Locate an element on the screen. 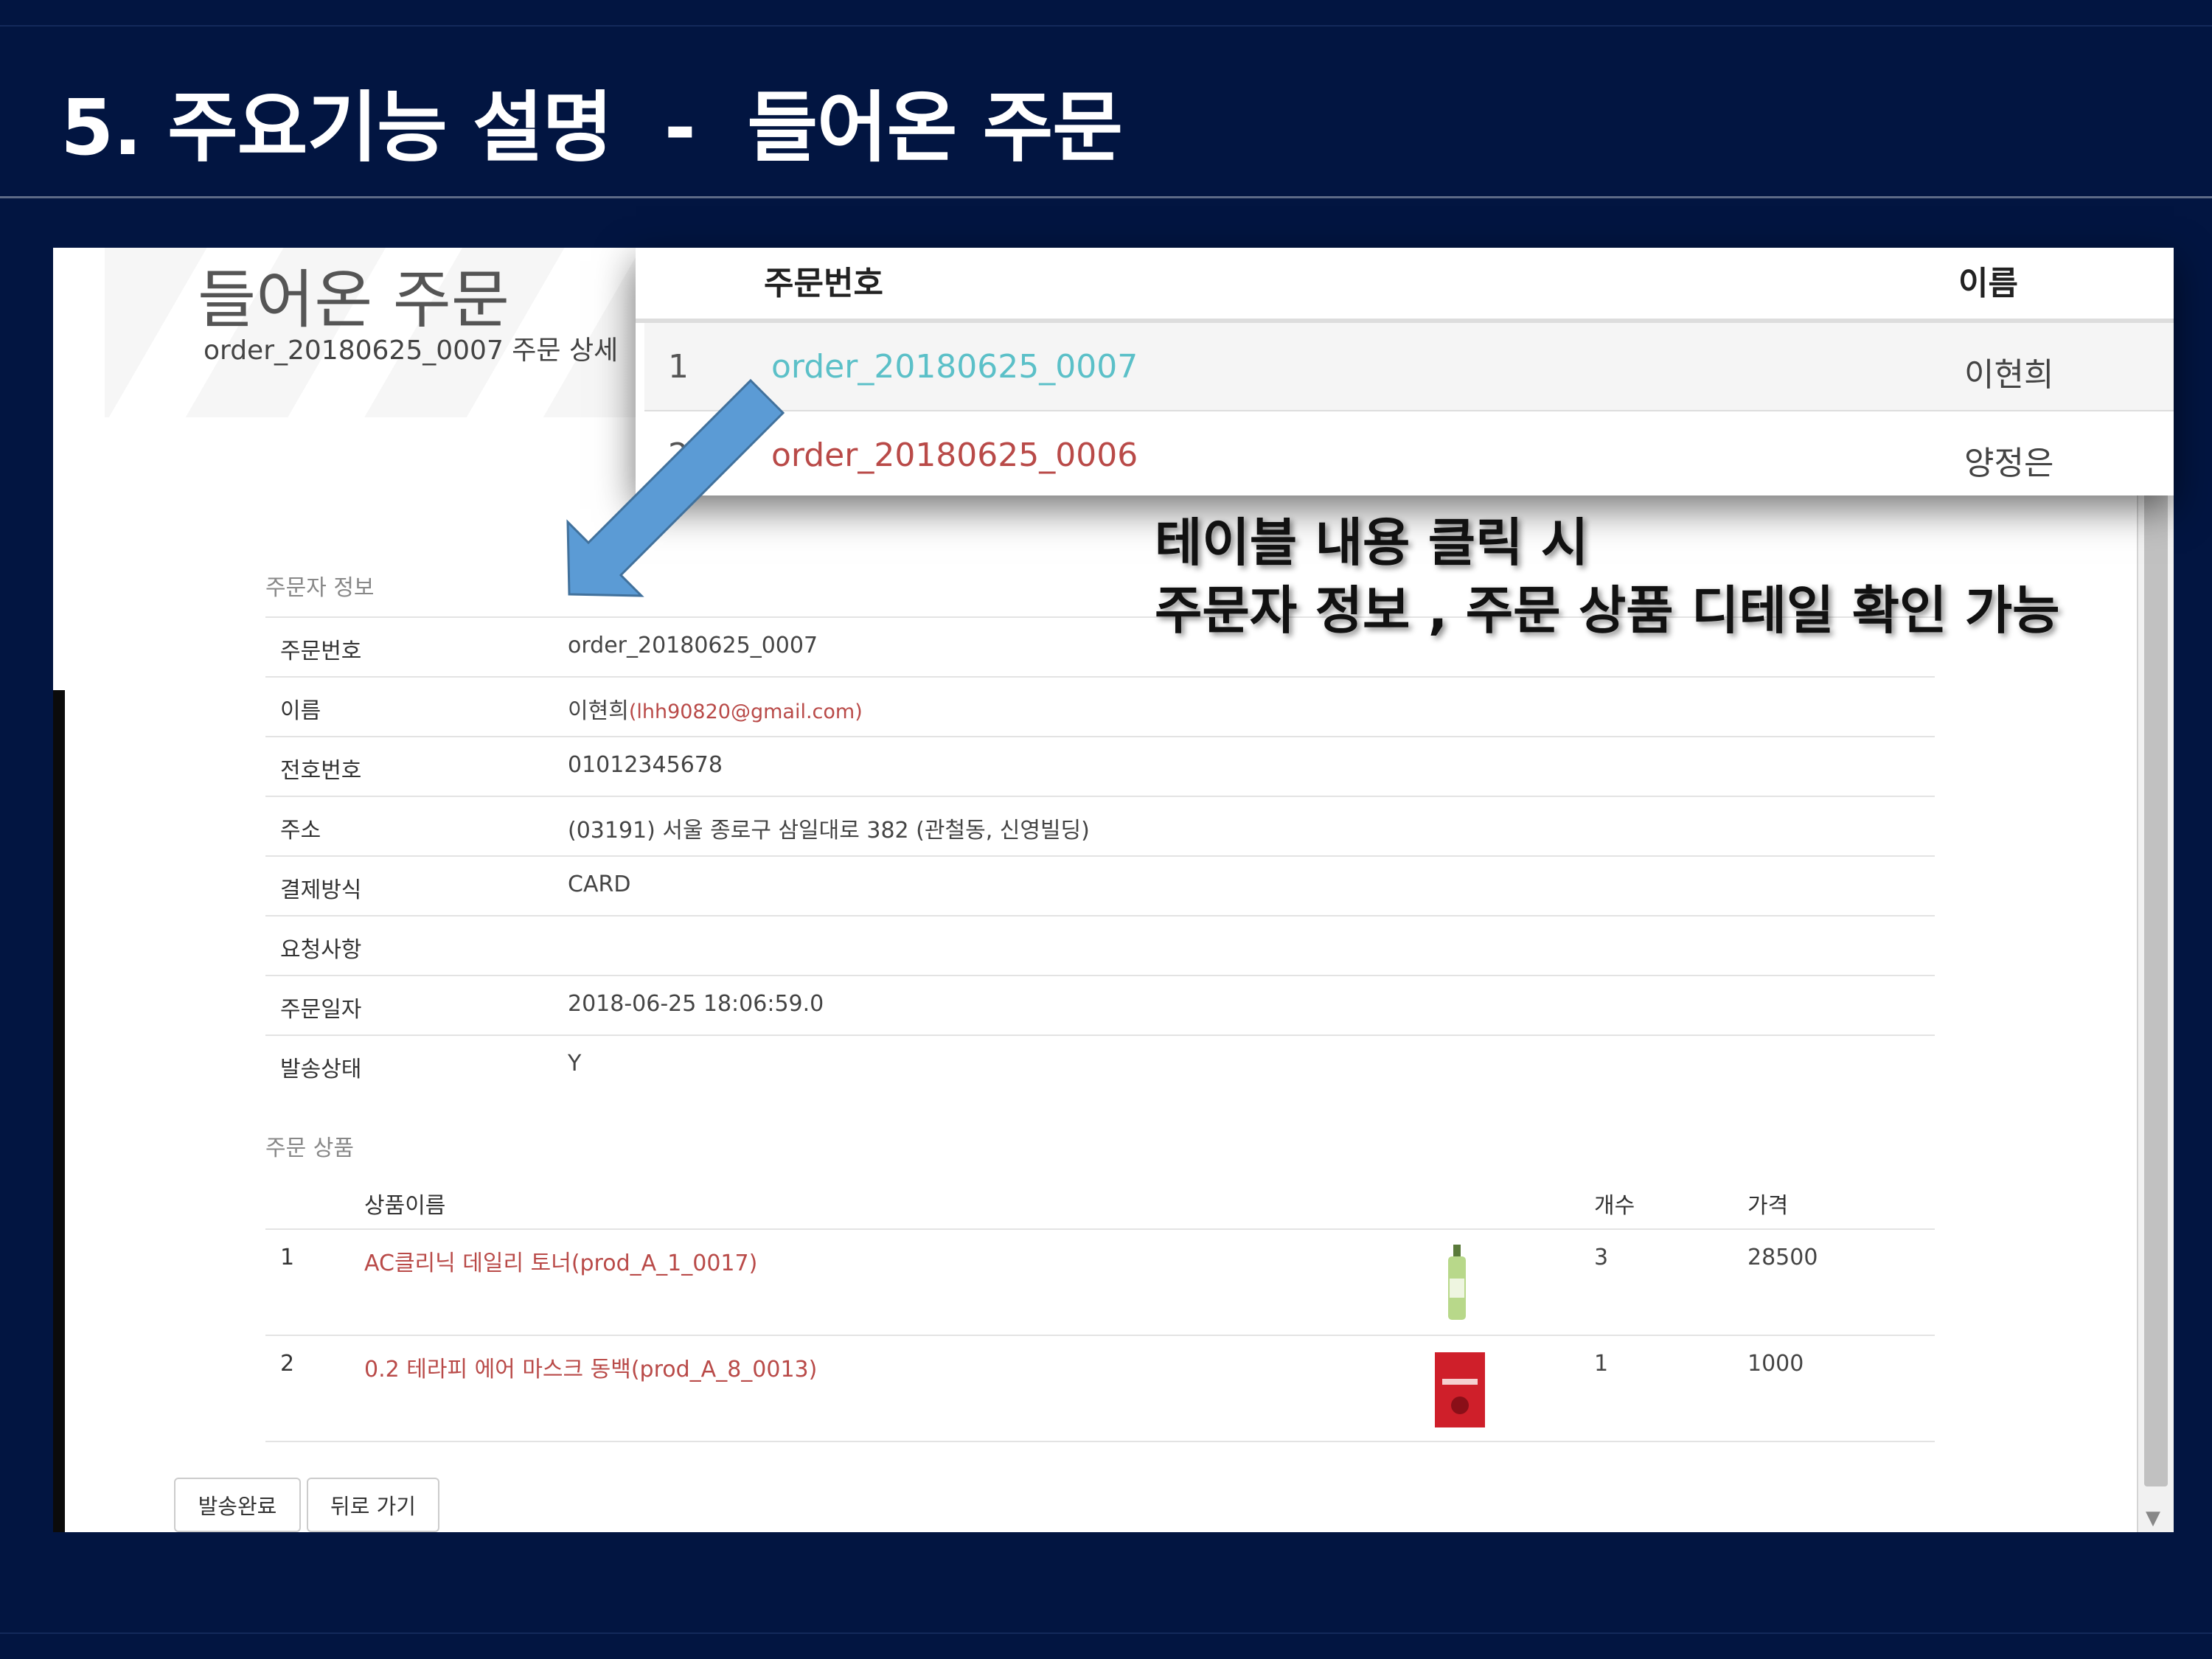 This screenshot has height=1659, width=2212. annotation-line-1: 테이블 내용 클릭 시 is located at coordinates (1372, 542).